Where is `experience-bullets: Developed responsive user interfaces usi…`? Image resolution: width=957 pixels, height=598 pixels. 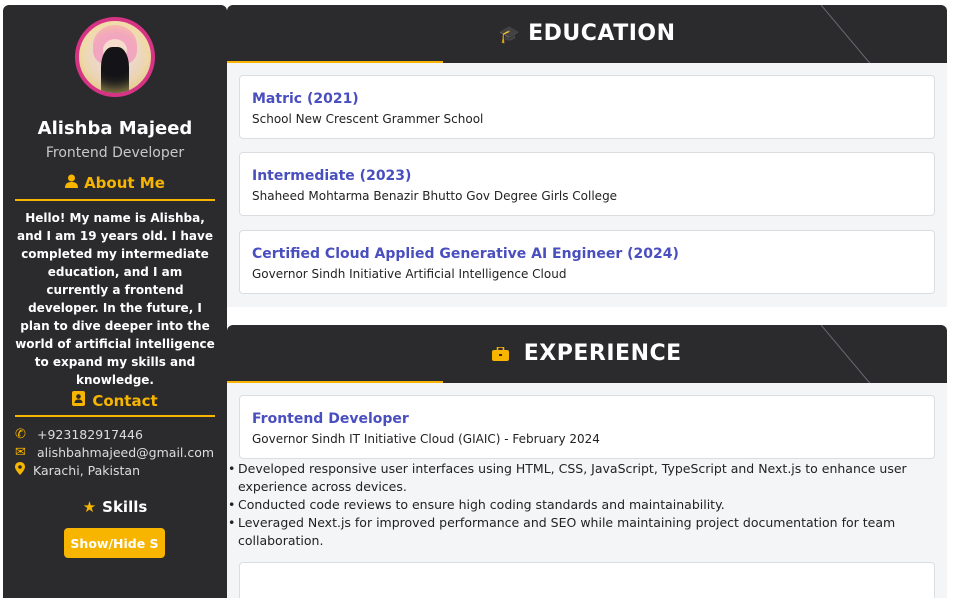 experience-bullets: Developed responsive user interfaces usi… is located at coordinates (583, 505).